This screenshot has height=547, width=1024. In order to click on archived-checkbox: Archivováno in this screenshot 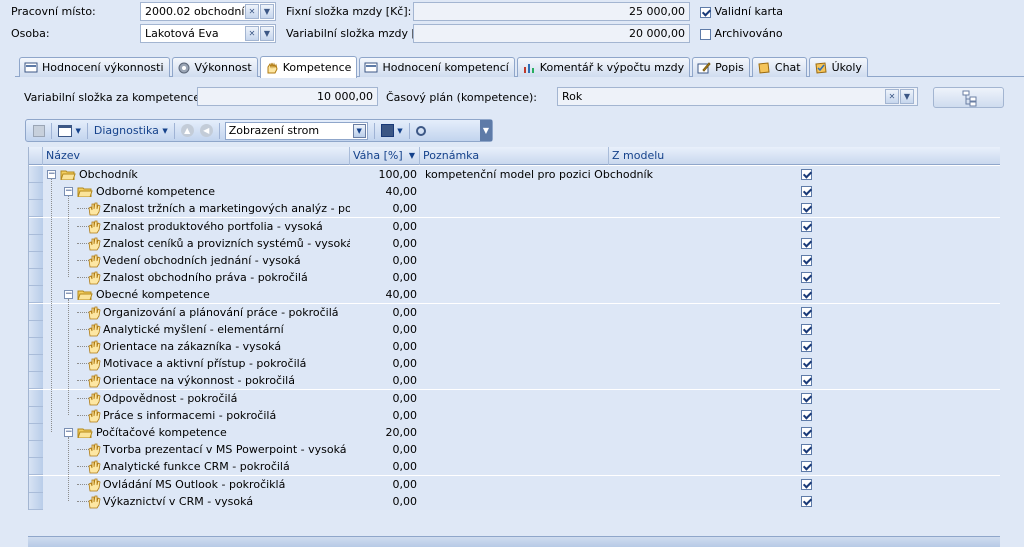, I will do `click(741, 33)`.